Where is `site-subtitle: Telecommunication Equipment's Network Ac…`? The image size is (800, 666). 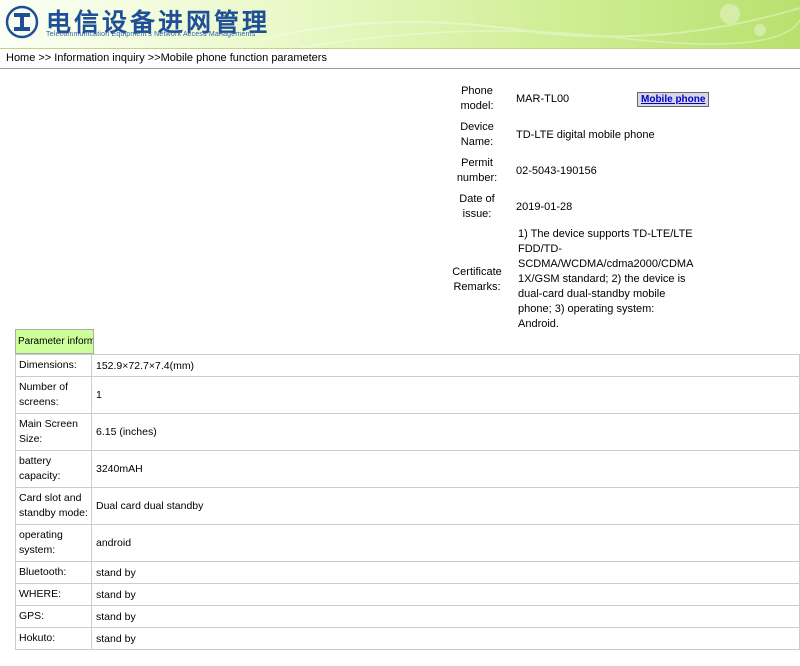
site-subtitle: Telecommunication Equipment's Network Ac… is located at coordinates (151, 34).